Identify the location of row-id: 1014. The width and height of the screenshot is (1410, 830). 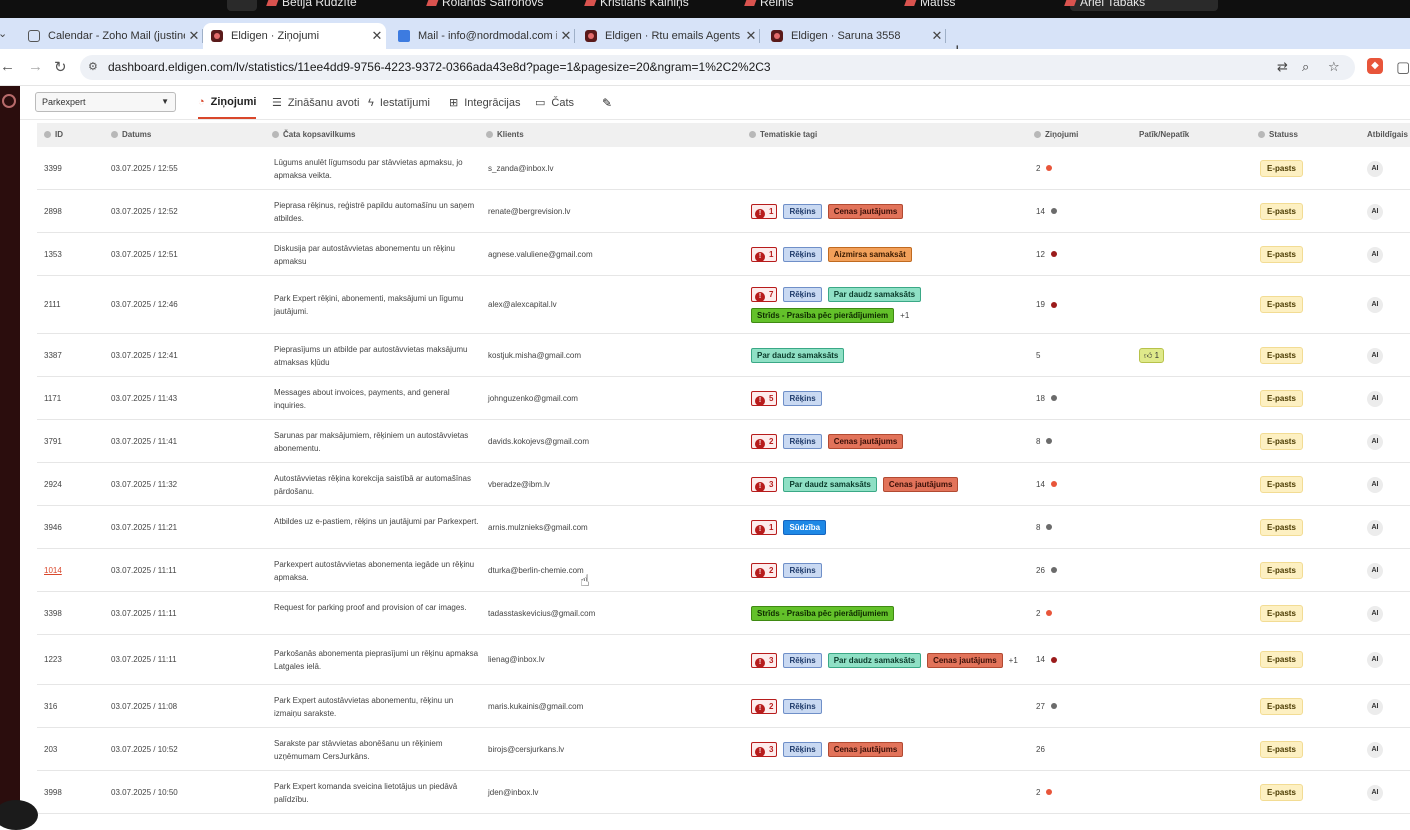
(53, 570).